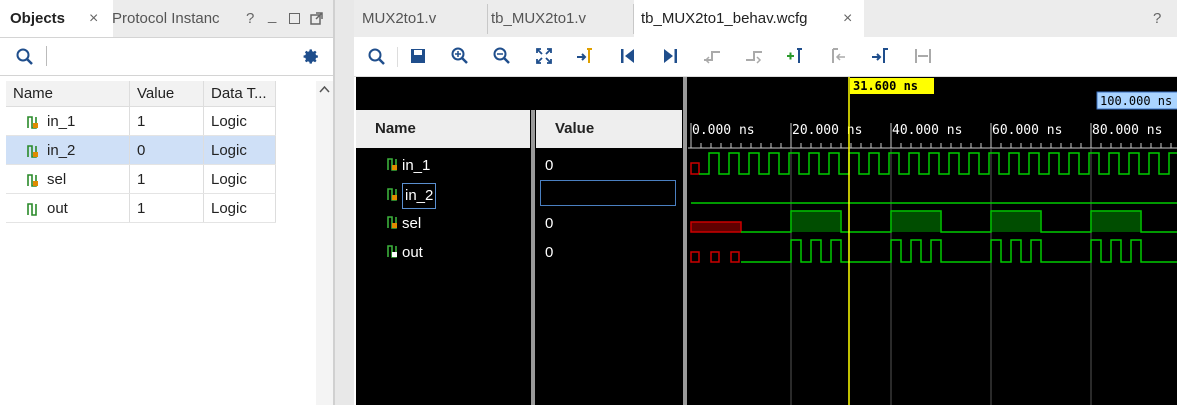  Describe the element at coordinates (1136, 101) in the screenshot. I see `end-time-label: 100.000 ns` at that location.